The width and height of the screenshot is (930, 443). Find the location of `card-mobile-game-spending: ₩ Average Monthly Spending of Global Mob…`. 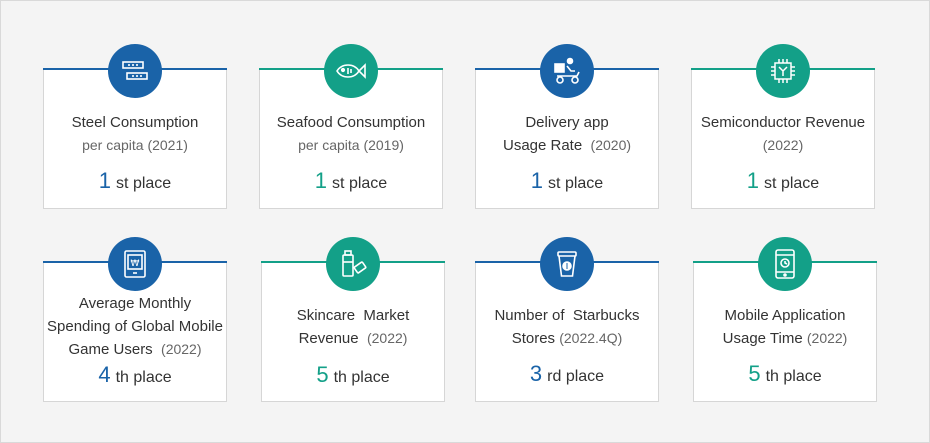

card-mobile-game-spending: ₩ Average Monthly Spending of Global Mob… is located at coordinates (135, 319).